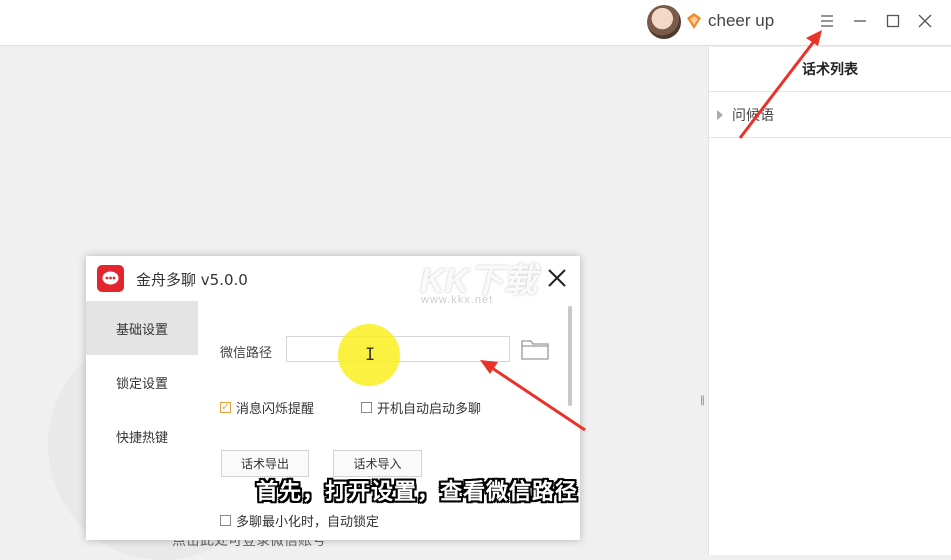  I want to click on minimize-icon, so click(860, 21).